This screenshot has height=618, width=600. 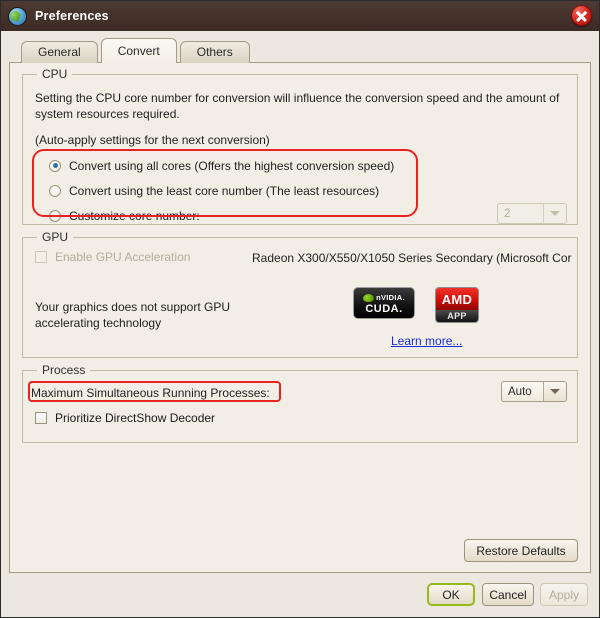 I want to click on nvidia-eye-icon, so click(x=369, y=297).